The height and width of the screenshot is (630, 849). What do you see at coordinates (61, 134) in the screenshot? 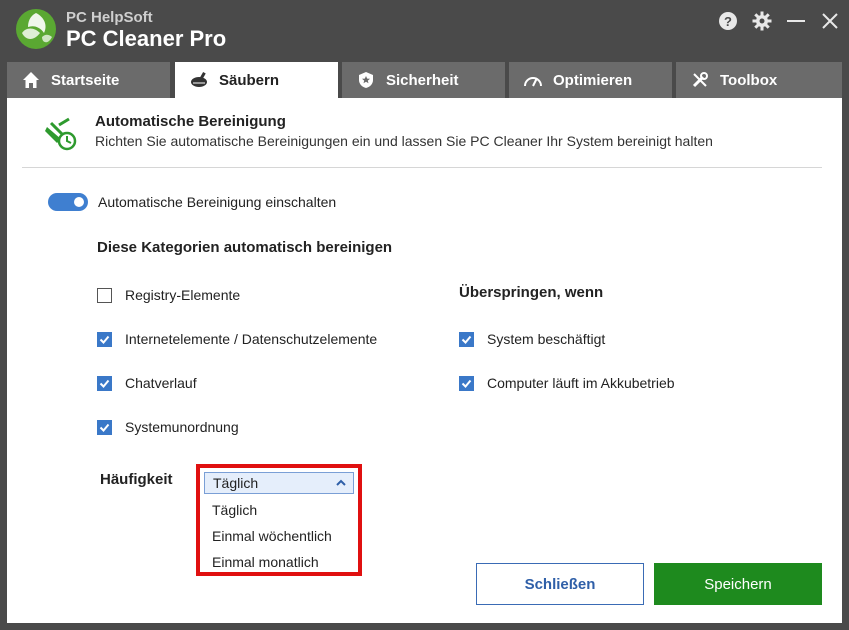
I see `auto-clean-icon` at bounding box center [61, 134].